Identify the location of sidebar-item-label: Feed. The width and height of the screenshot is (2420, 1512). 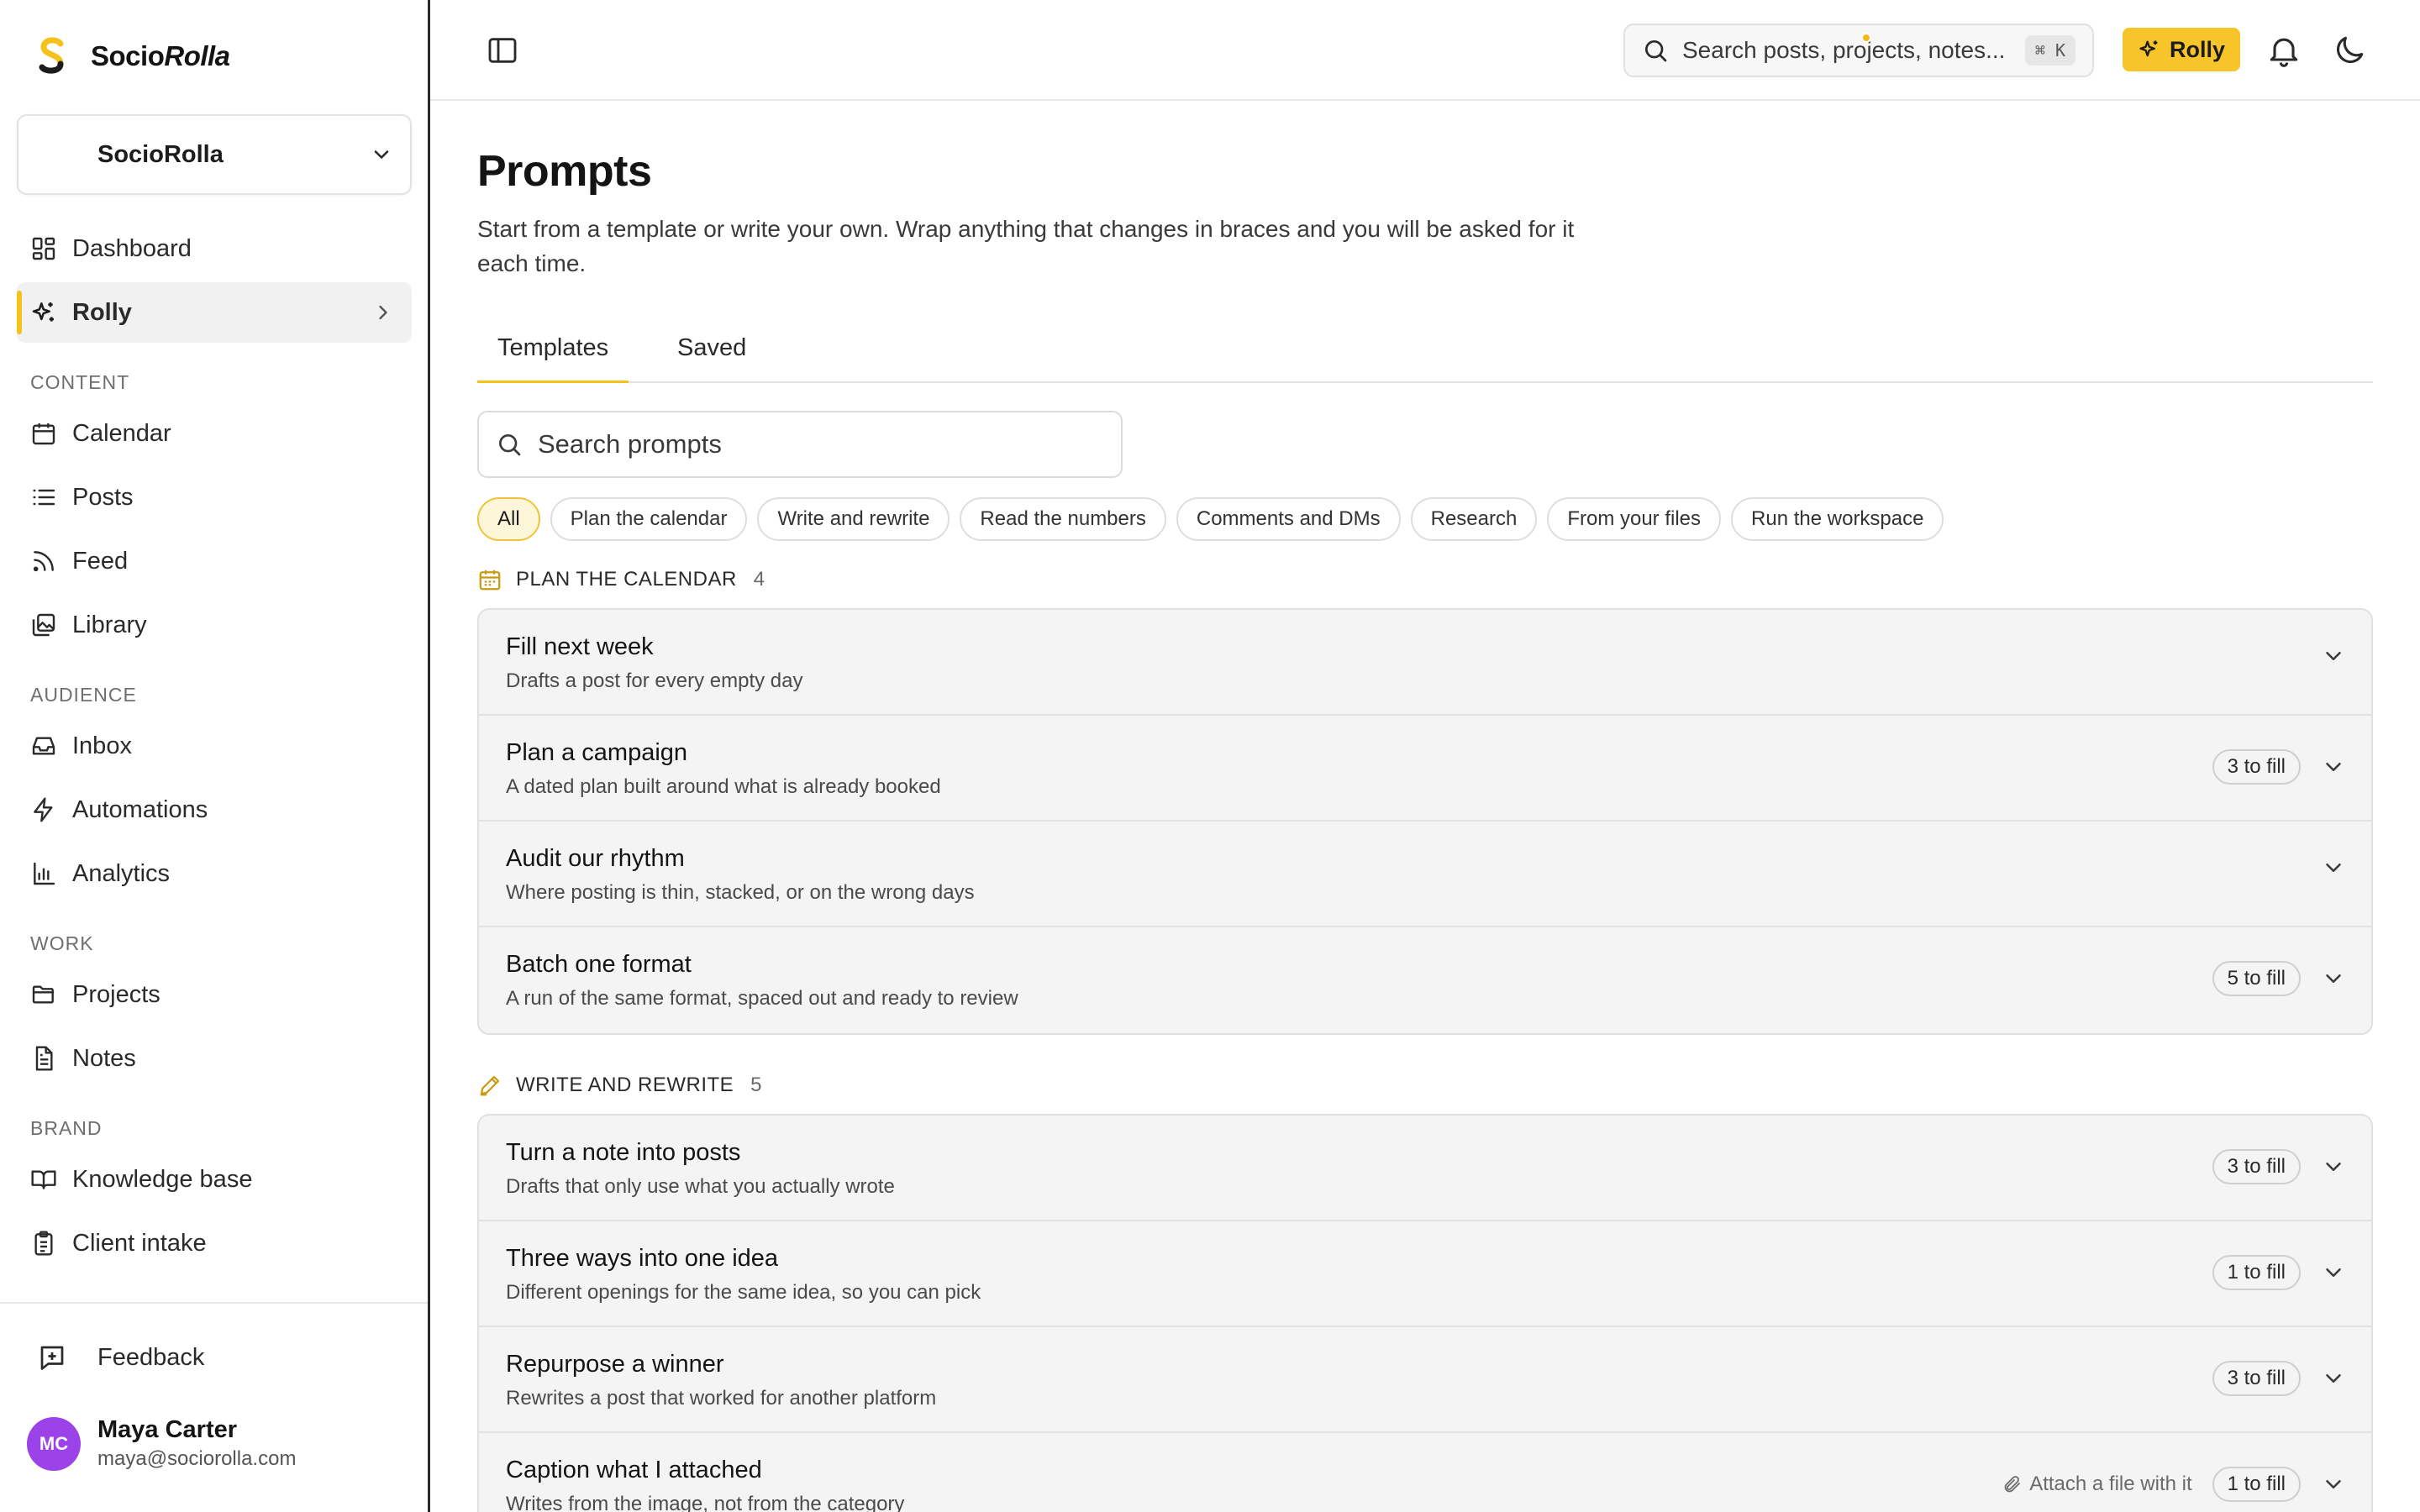
(100, 561).